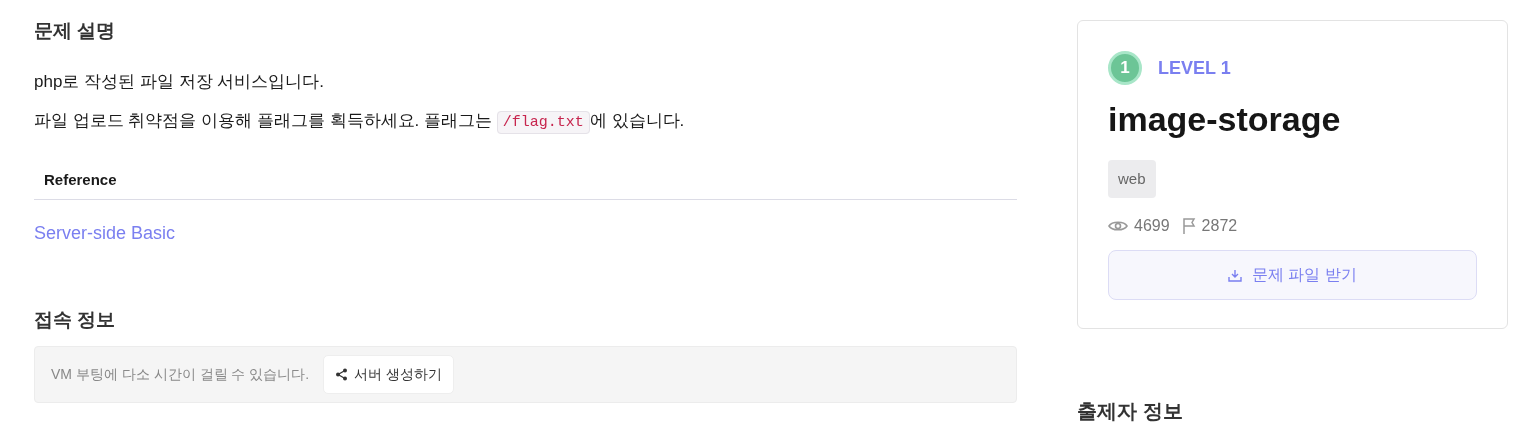  Describe the element at coordinates (1125, 68) in the screenshot. I see `level-badge: 1` at that location.